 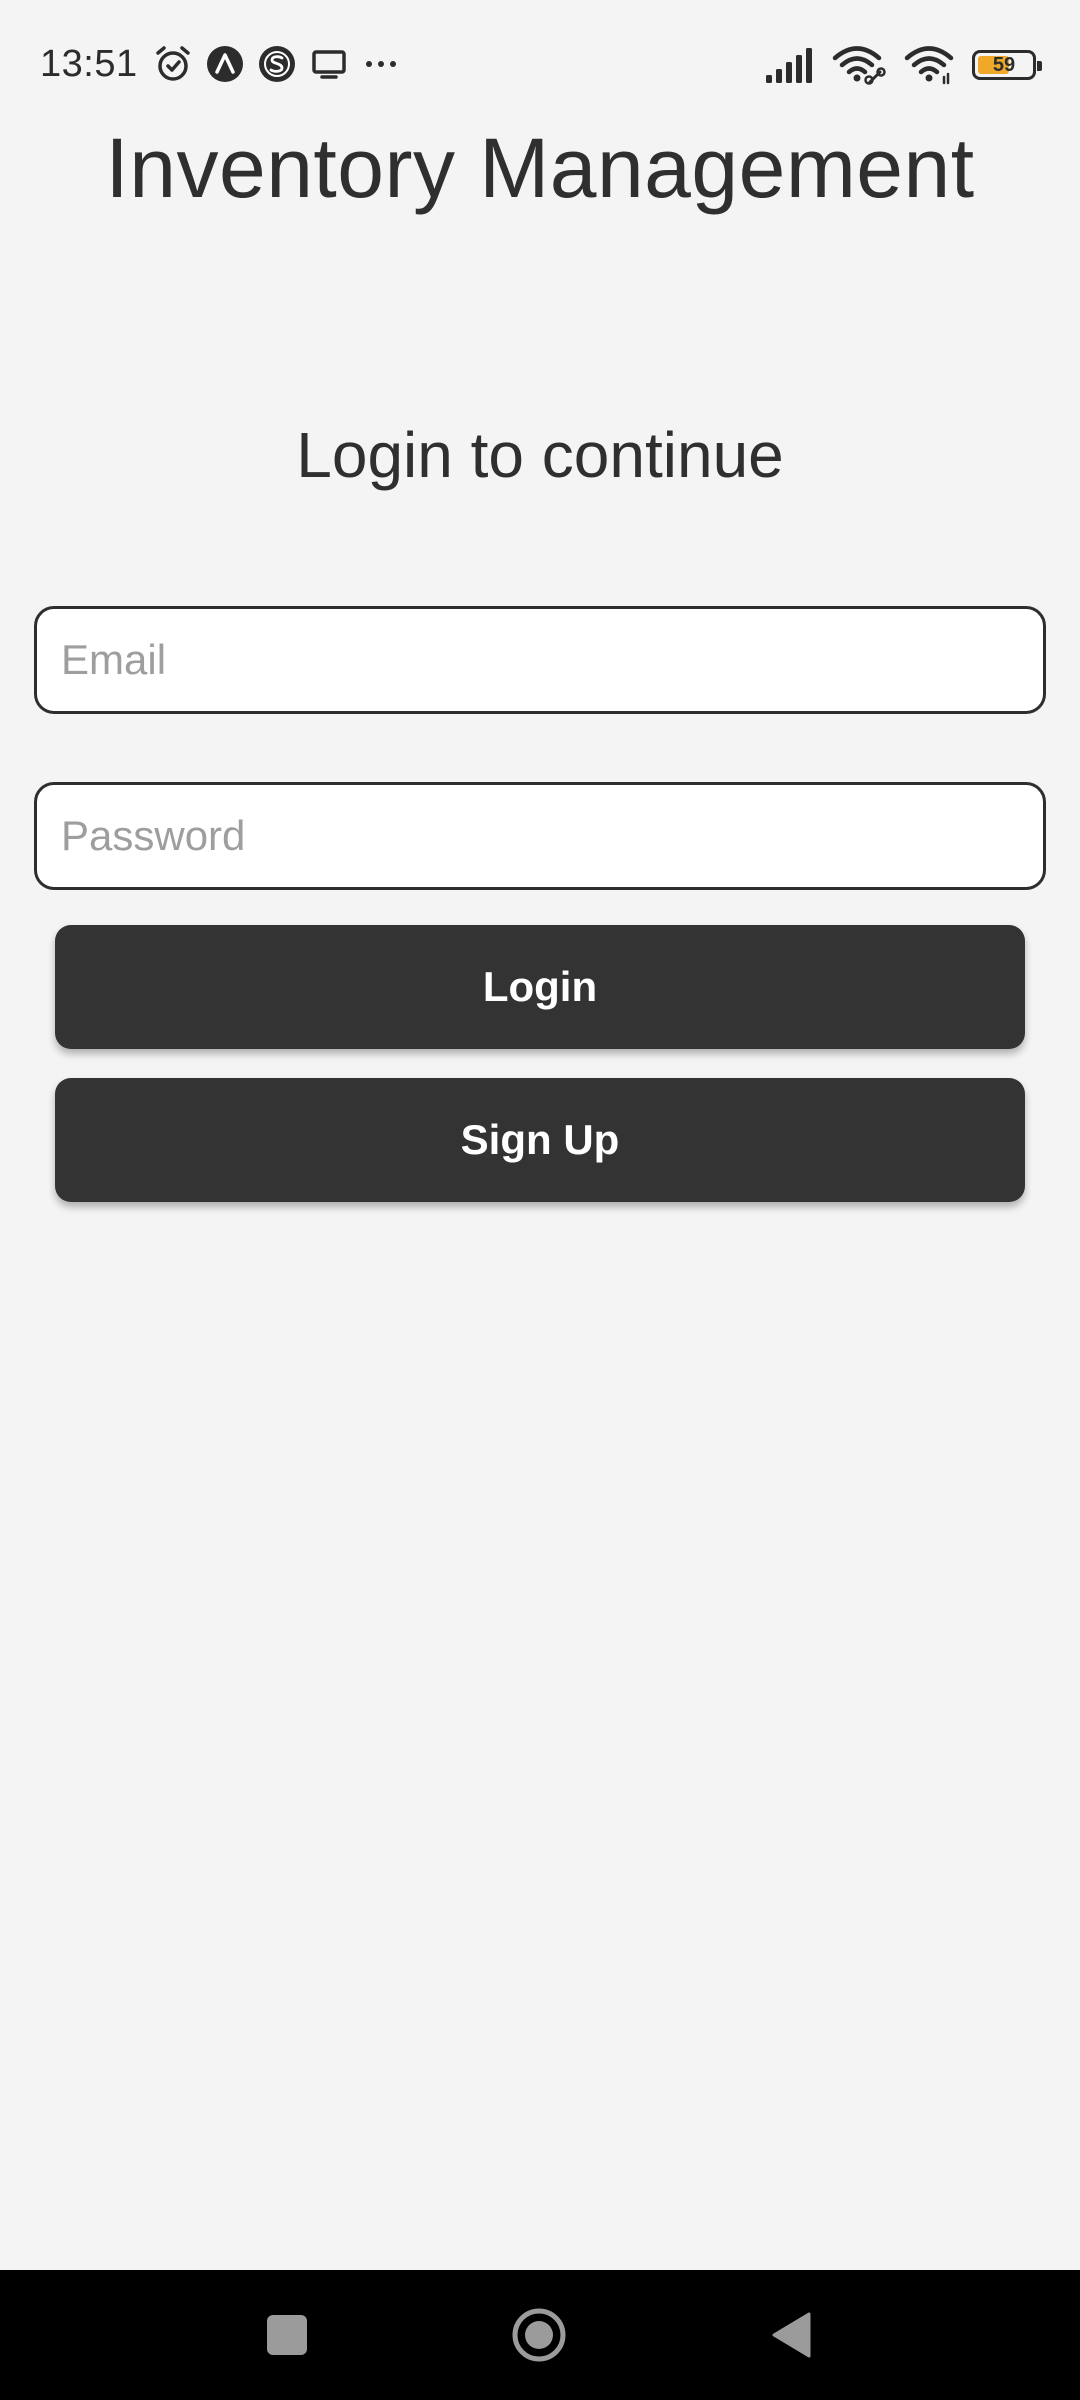 What do you see at coordinates (277, 64) in the screenshot?
I see `app-s-icon` at bounding box center [277, 64].